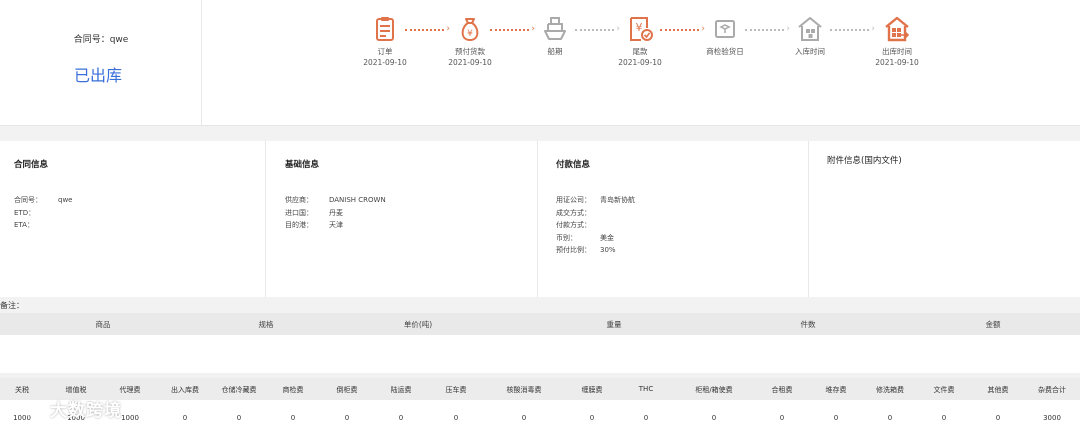 This screenshot has height=428, width=1080. I want to click on column-header: 文件费, so click(944, 390).